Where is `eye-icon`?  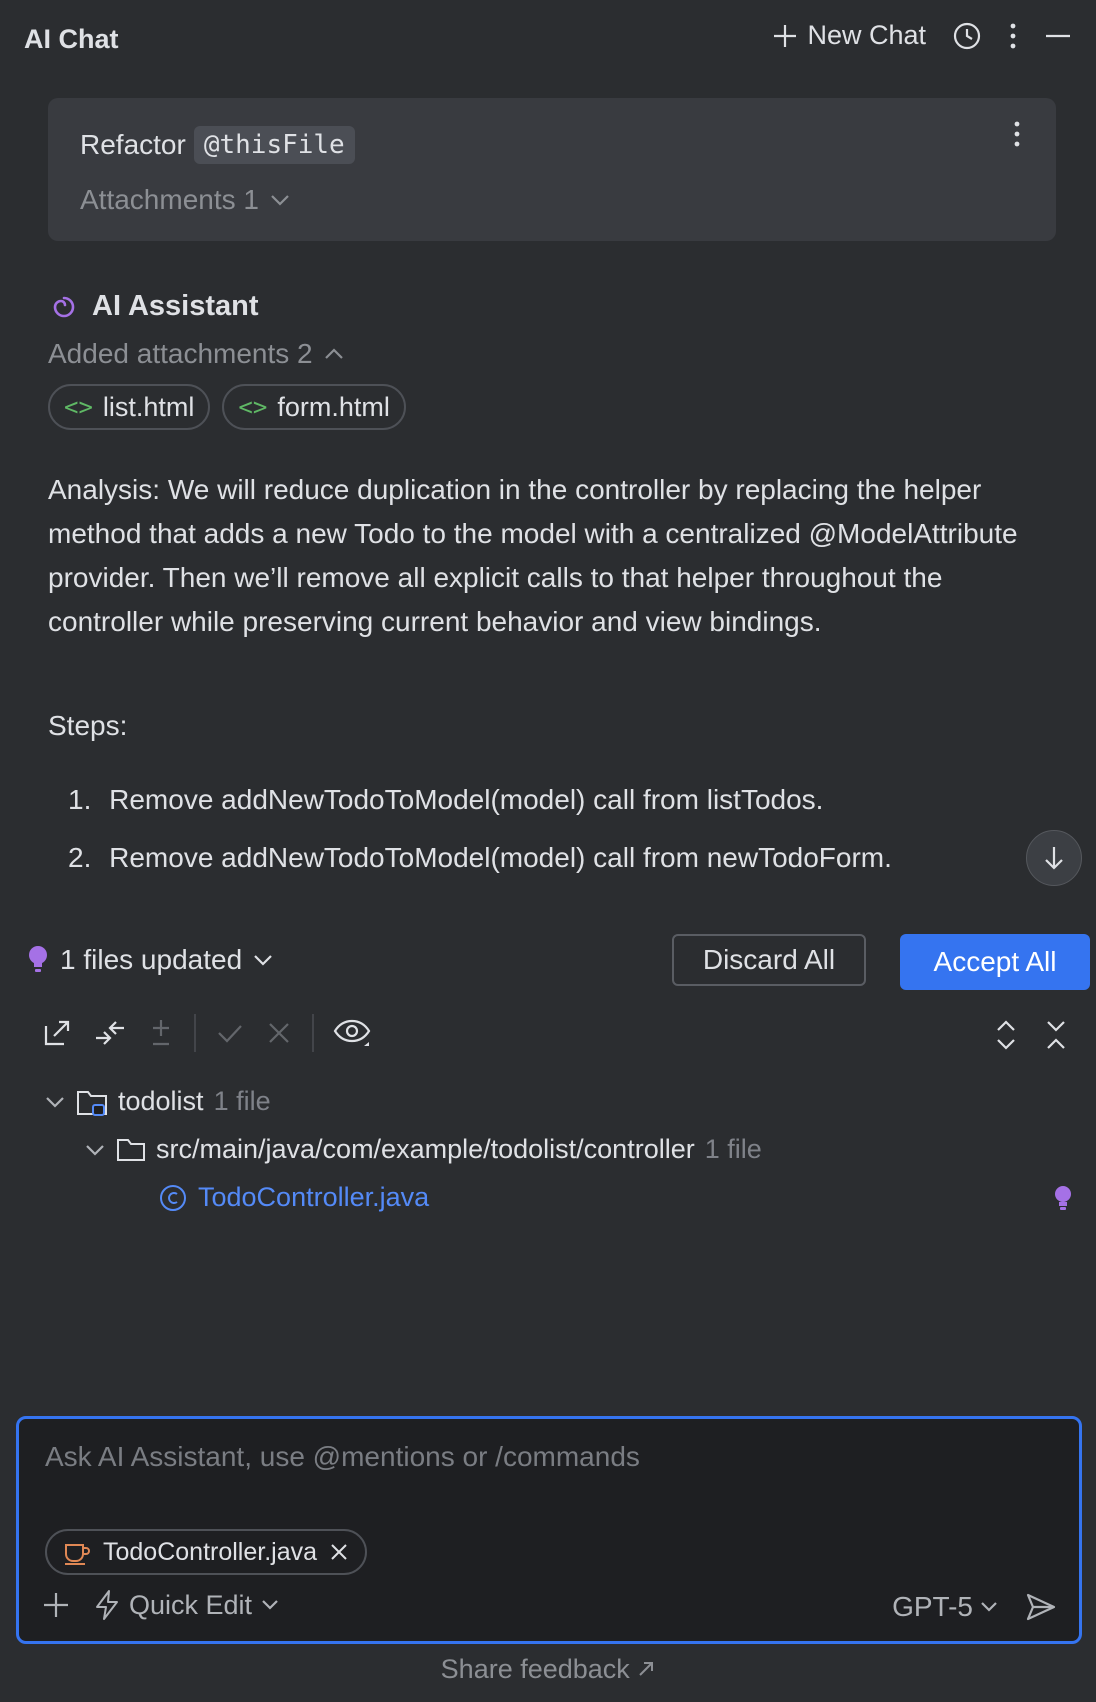 eye-icon is located at coordinates (352, 1033).